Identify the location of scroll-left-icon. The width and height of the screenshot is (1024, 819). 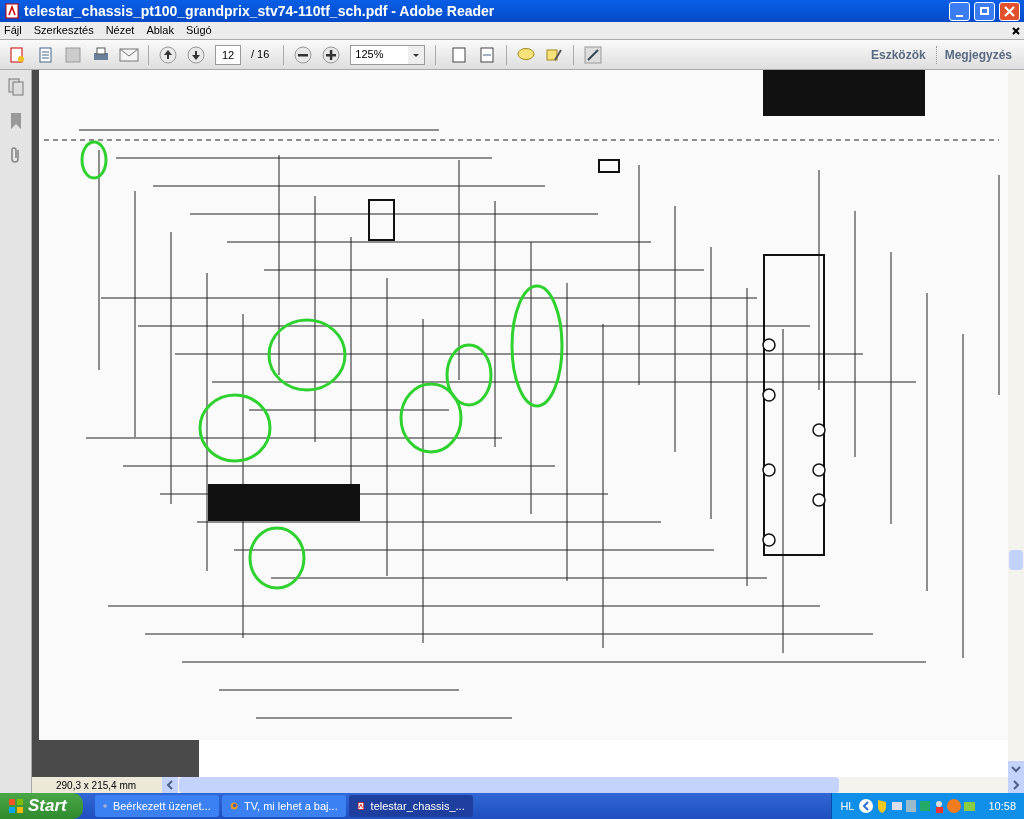
(170, 785).